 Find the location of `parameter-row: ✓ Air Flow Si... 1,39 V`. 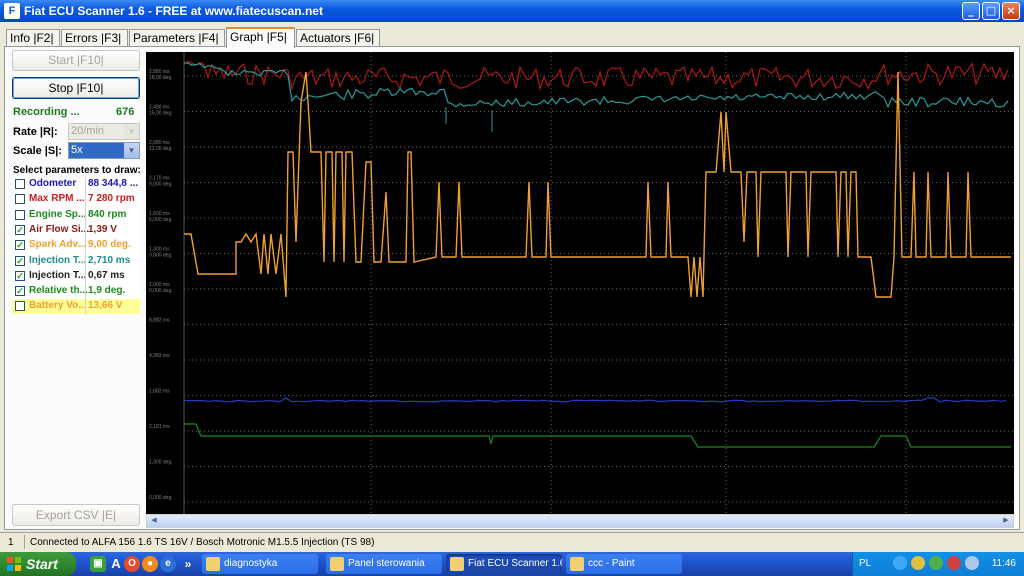

parameter-row: ✓ Air Flow Si... 1,39 V is located at coordinates (76, 230).